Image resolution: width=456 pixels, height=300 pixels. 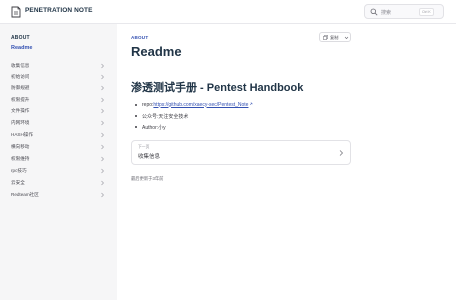 I want to click on list-item: Author:小y, so click(x=231, y=127).